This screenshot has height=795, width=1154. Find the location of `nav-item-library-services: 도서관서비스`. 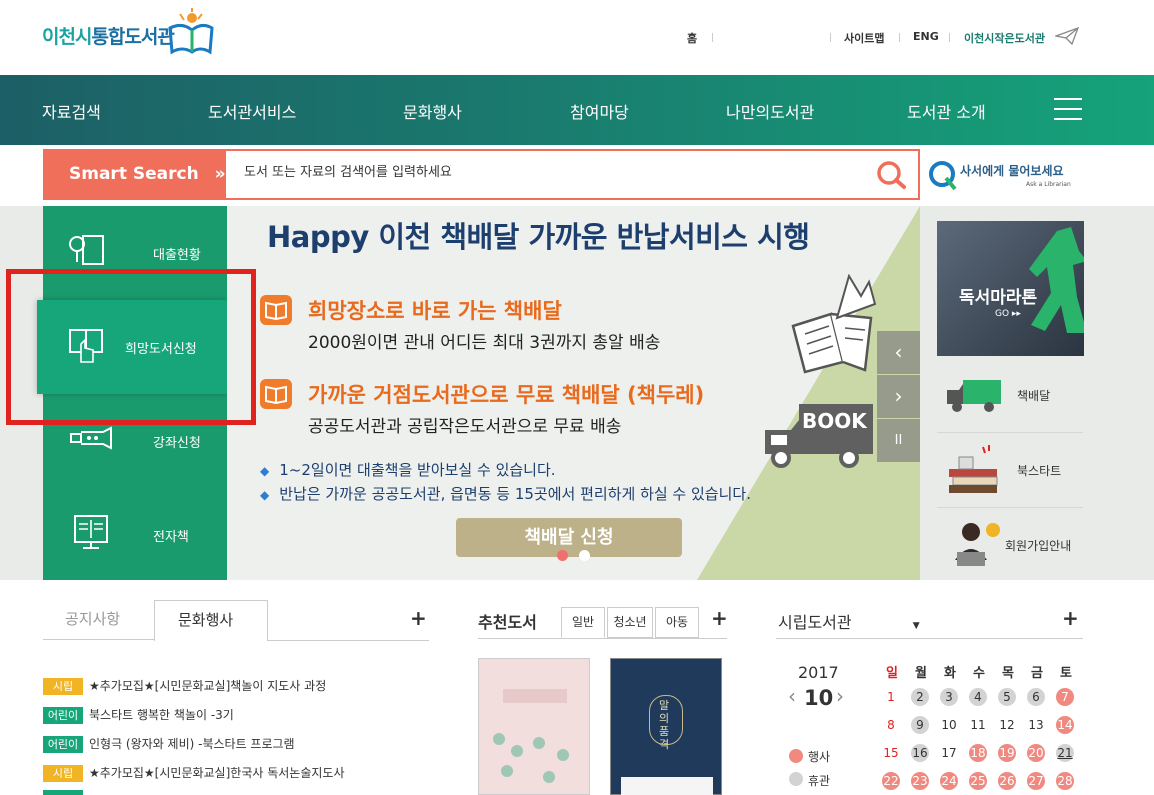

nav-item-library-services: 도서관서비스 is located at coordinates (252, 111).